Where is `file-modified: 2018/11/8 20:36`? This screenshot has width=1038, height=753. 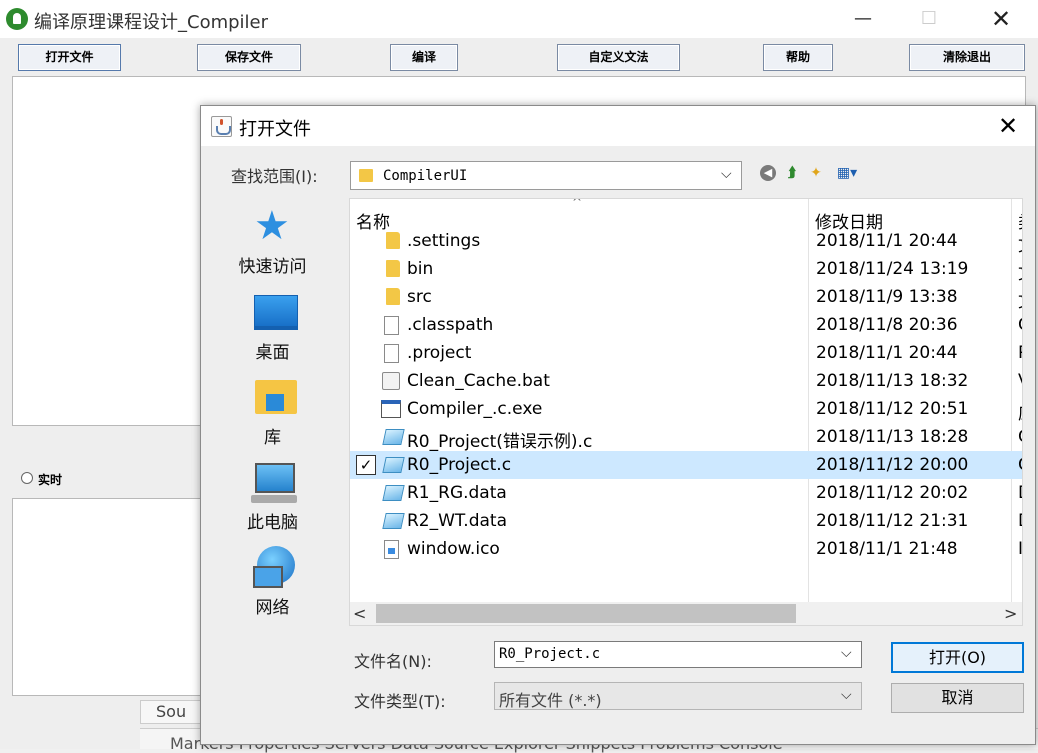 file-modified: 2018/11/8 20:36 is located at coordinates (887, 325).